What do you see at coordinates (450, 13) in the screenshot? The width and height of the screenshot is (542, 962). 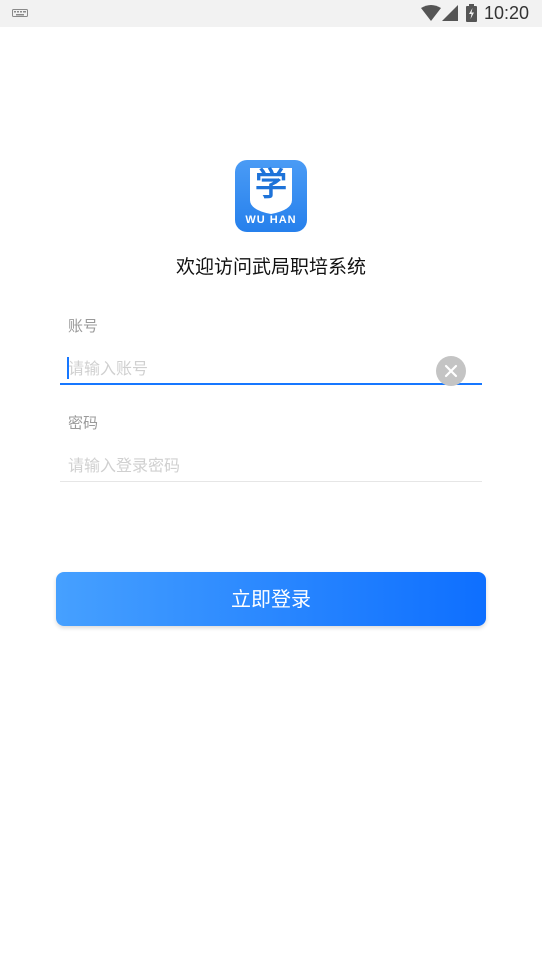 I see `signal-icon` at bounding box center [450, 13].